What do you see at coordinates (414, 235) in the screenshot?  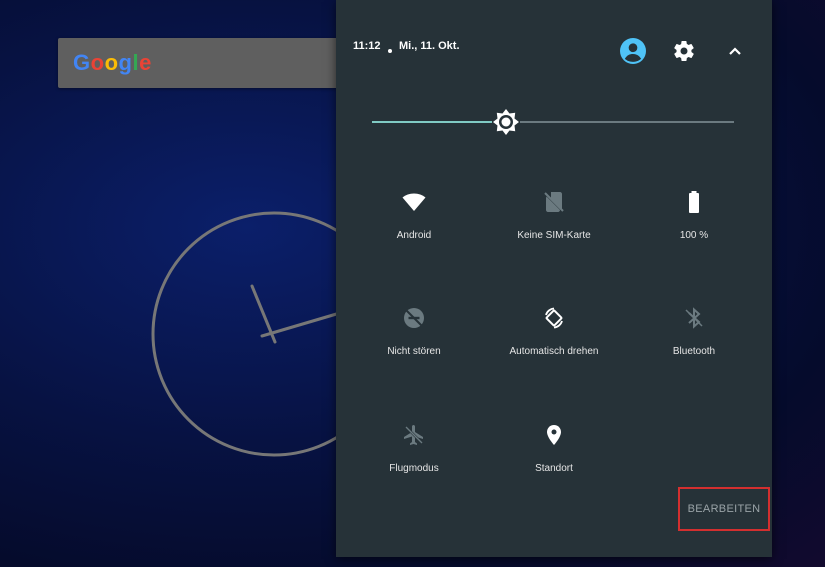 I see `tile-label: Android` at bounding box center [414, 235].